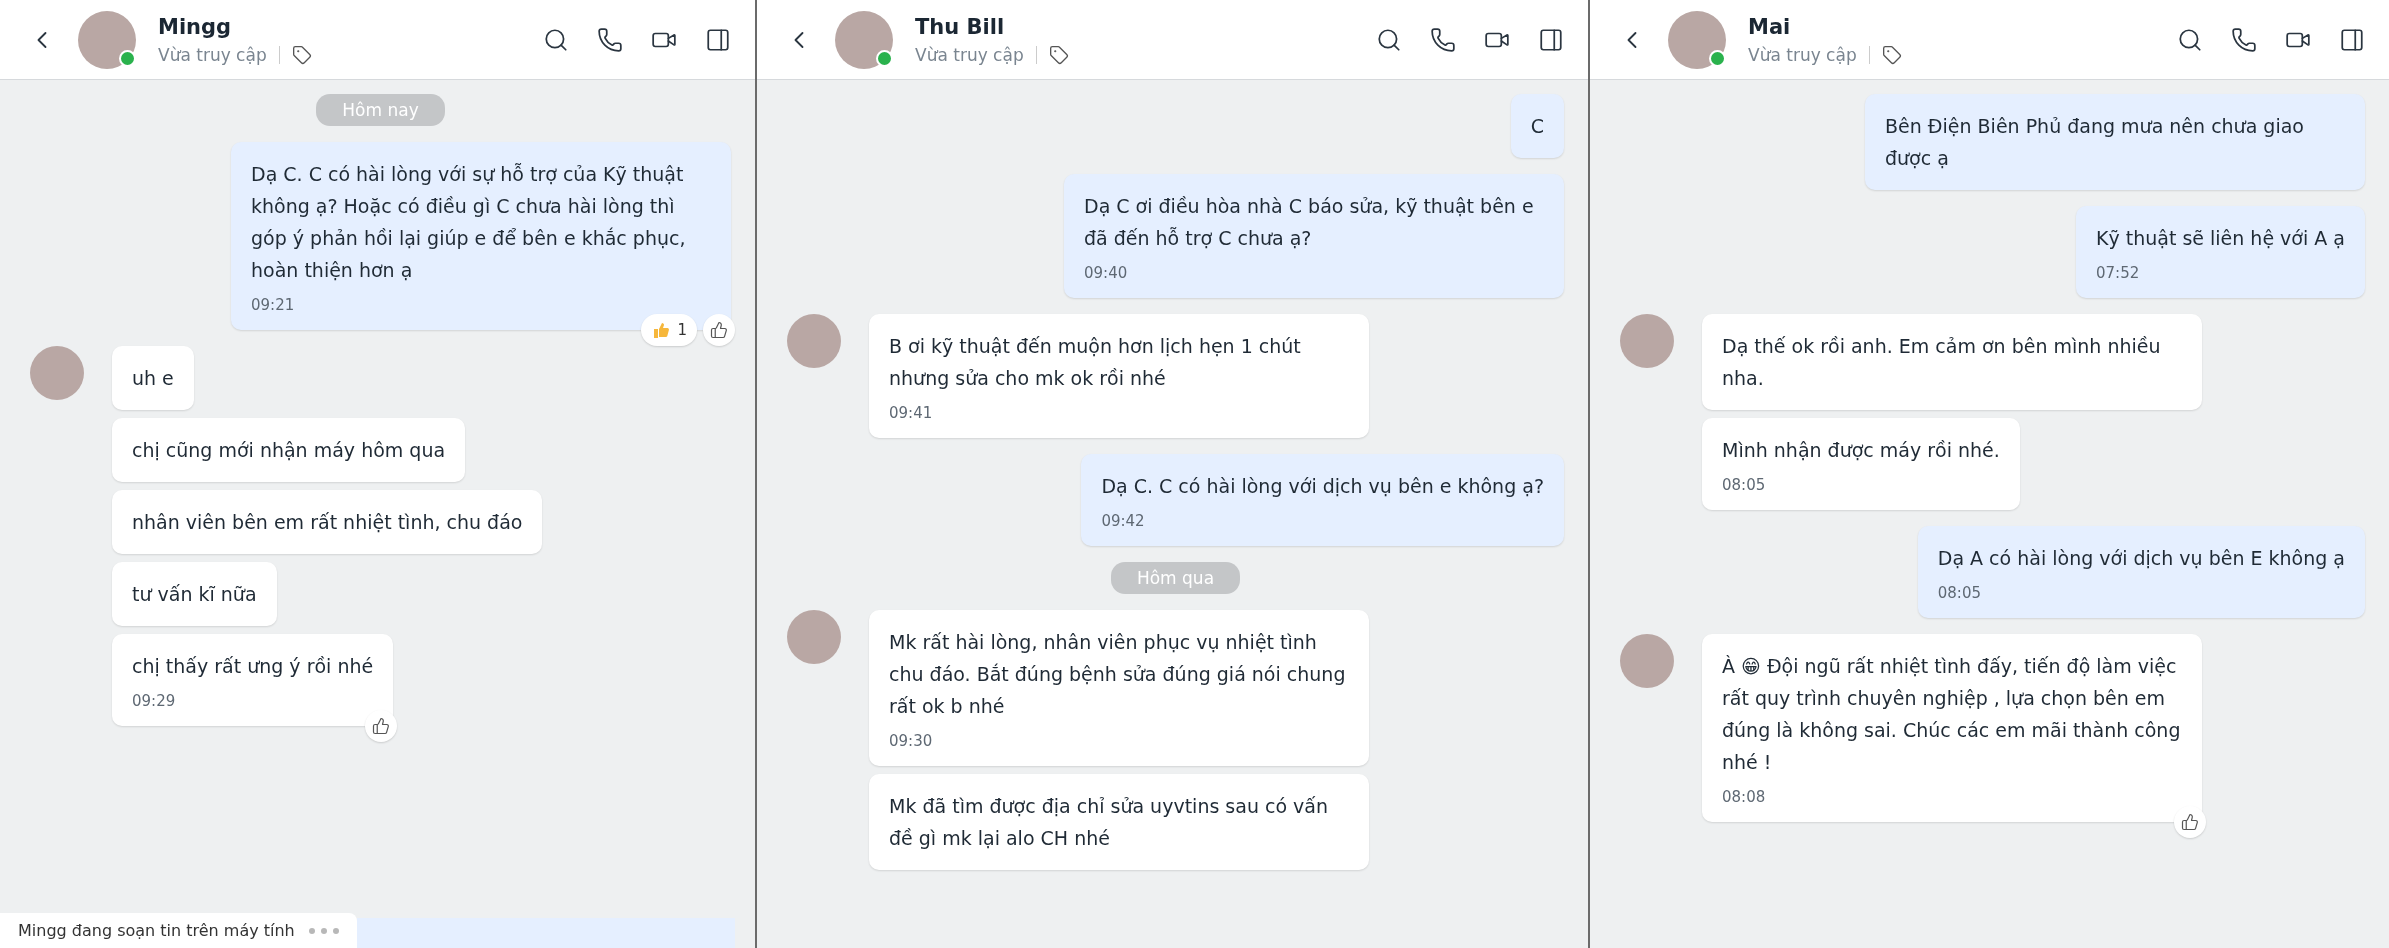 The image size is (2389, 948). Describe the element at coordinates (194, 594) in the screenshot. I see `message-text: tư vấn kĩ nữa` at that location.